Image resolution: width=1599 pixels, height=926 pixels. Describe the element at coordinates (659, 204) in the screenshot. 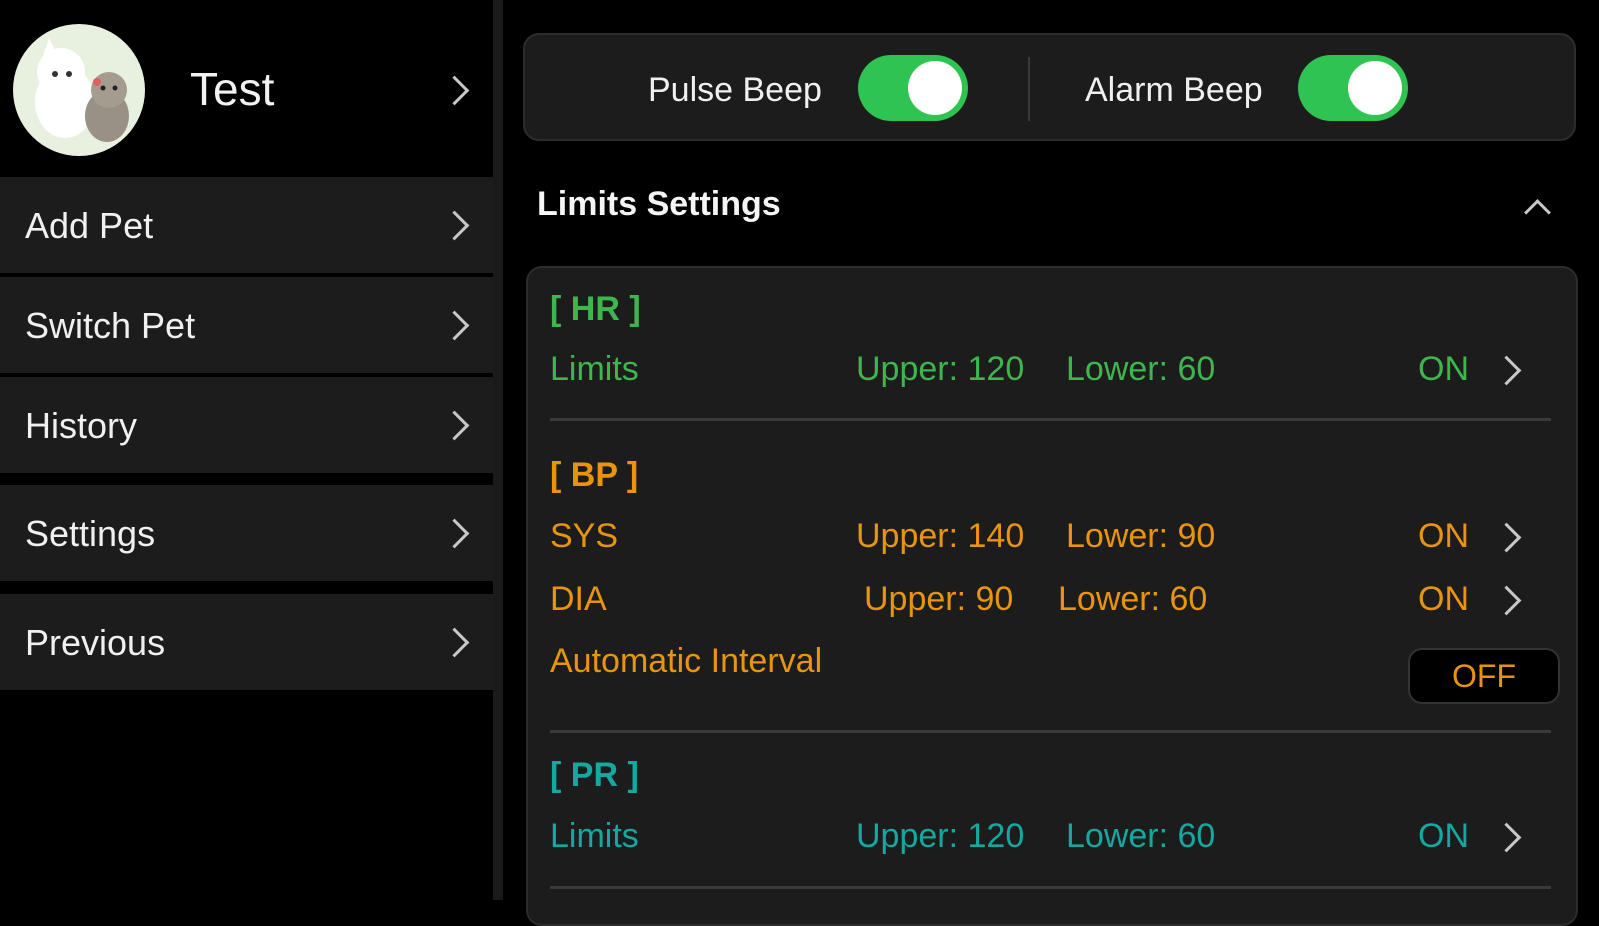

I see `limits-settings-title: Limits Settings` at that location.